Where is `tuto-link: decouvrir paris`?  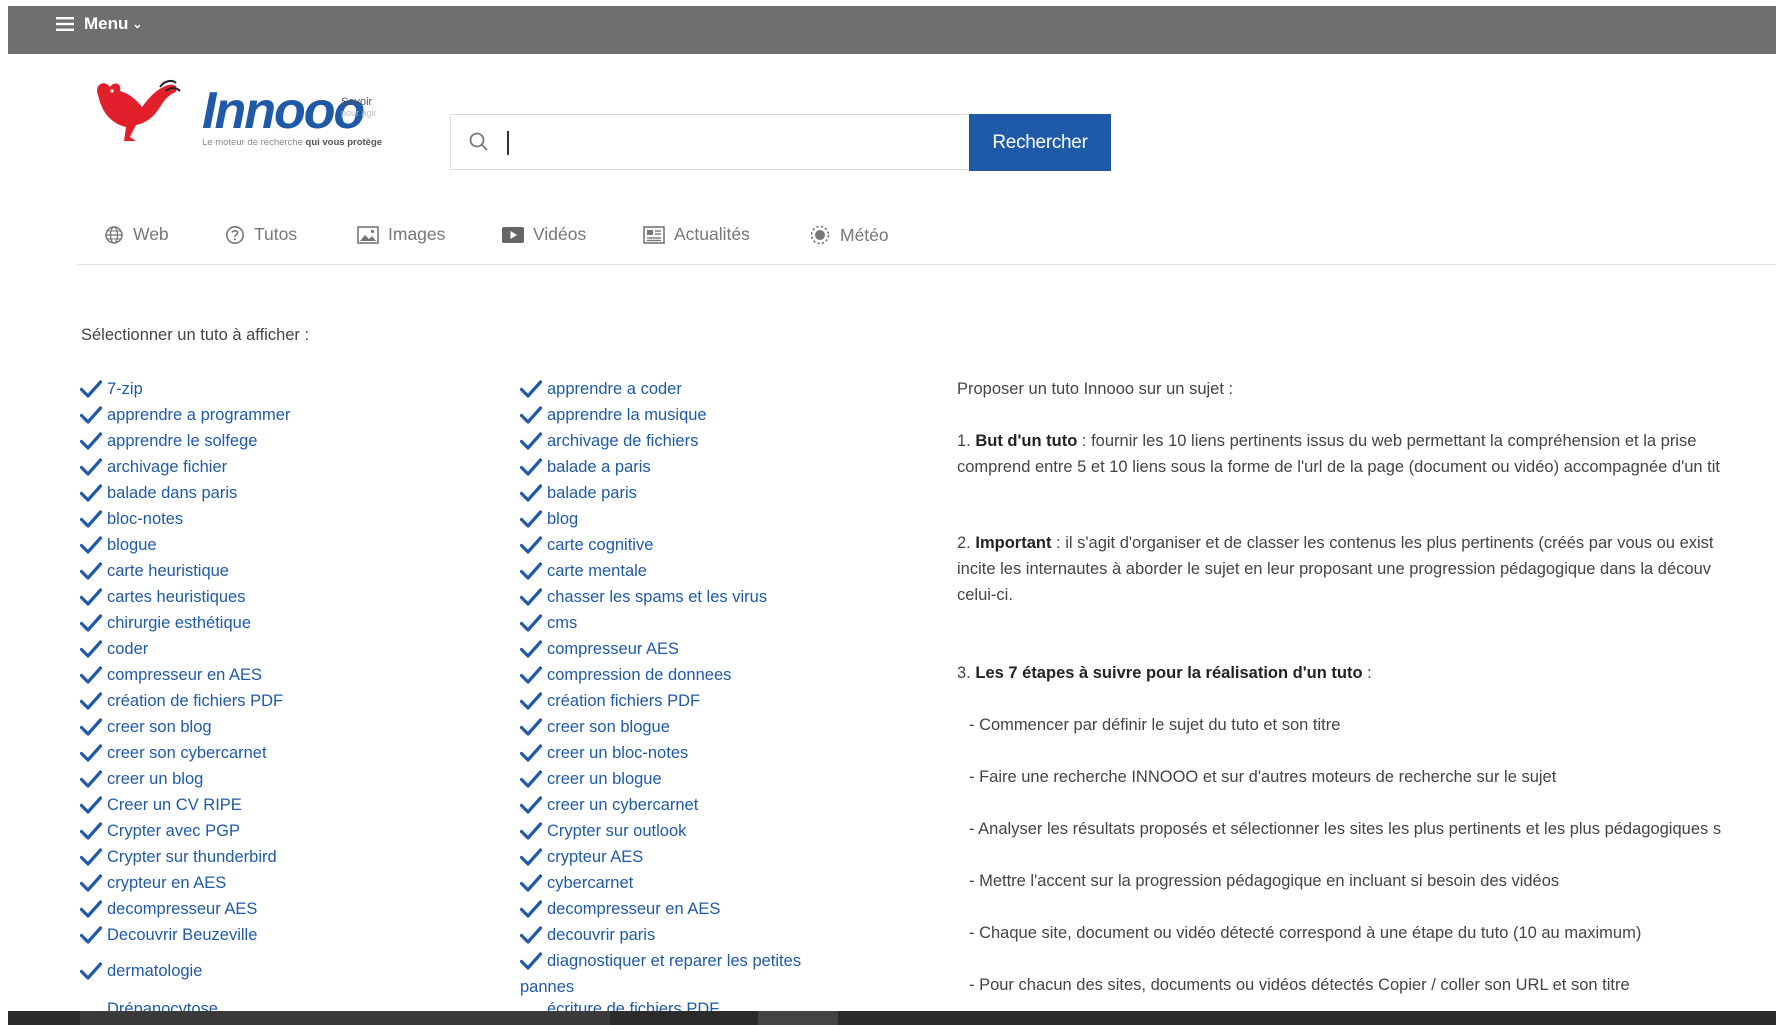 tuto-link: decouvrir paris is located at coordinates (685, 935).